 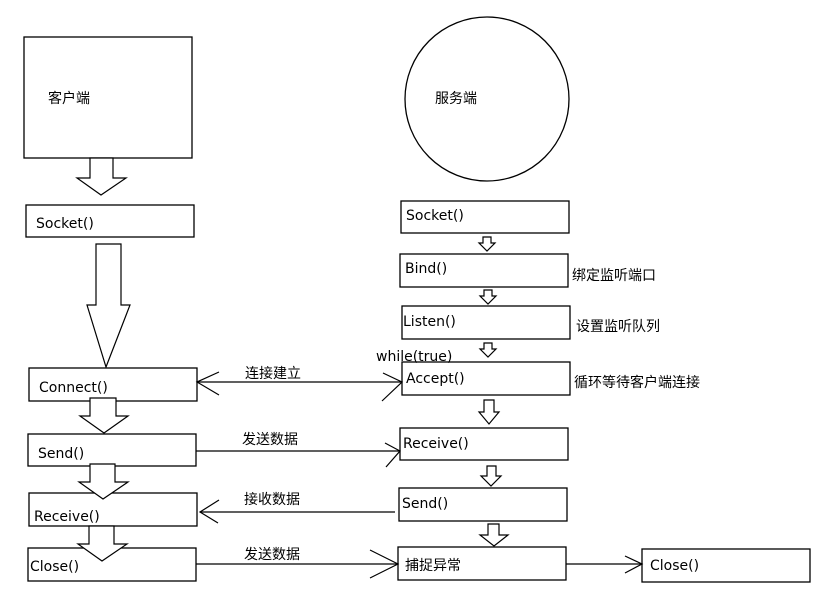 I want to click on bind-note: 绑定监听端口, so click(x=614, y=276).